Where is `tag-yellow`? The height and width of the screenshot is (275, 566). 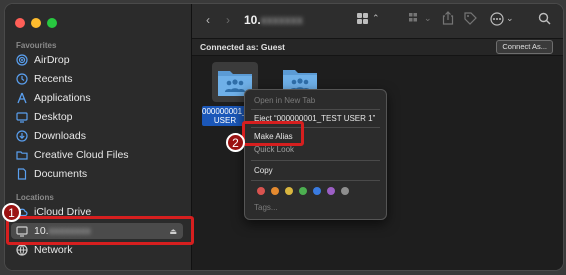
tag-yellow is located at coordinates (289, 191).